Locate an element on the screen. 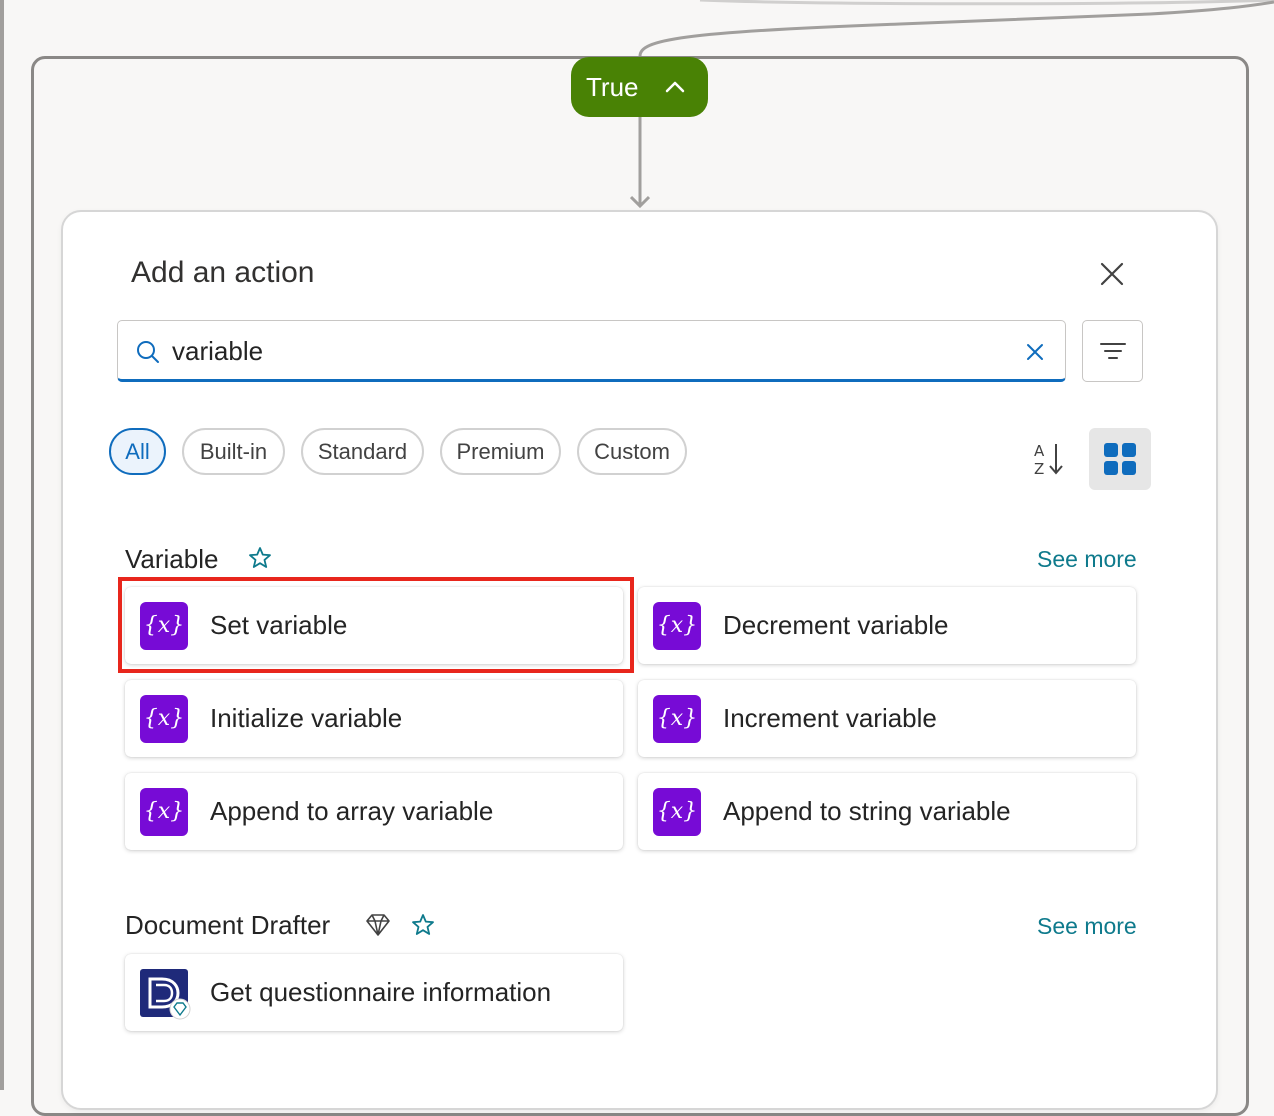  action-label: Append to array variable is located at coordinates (352, 811).